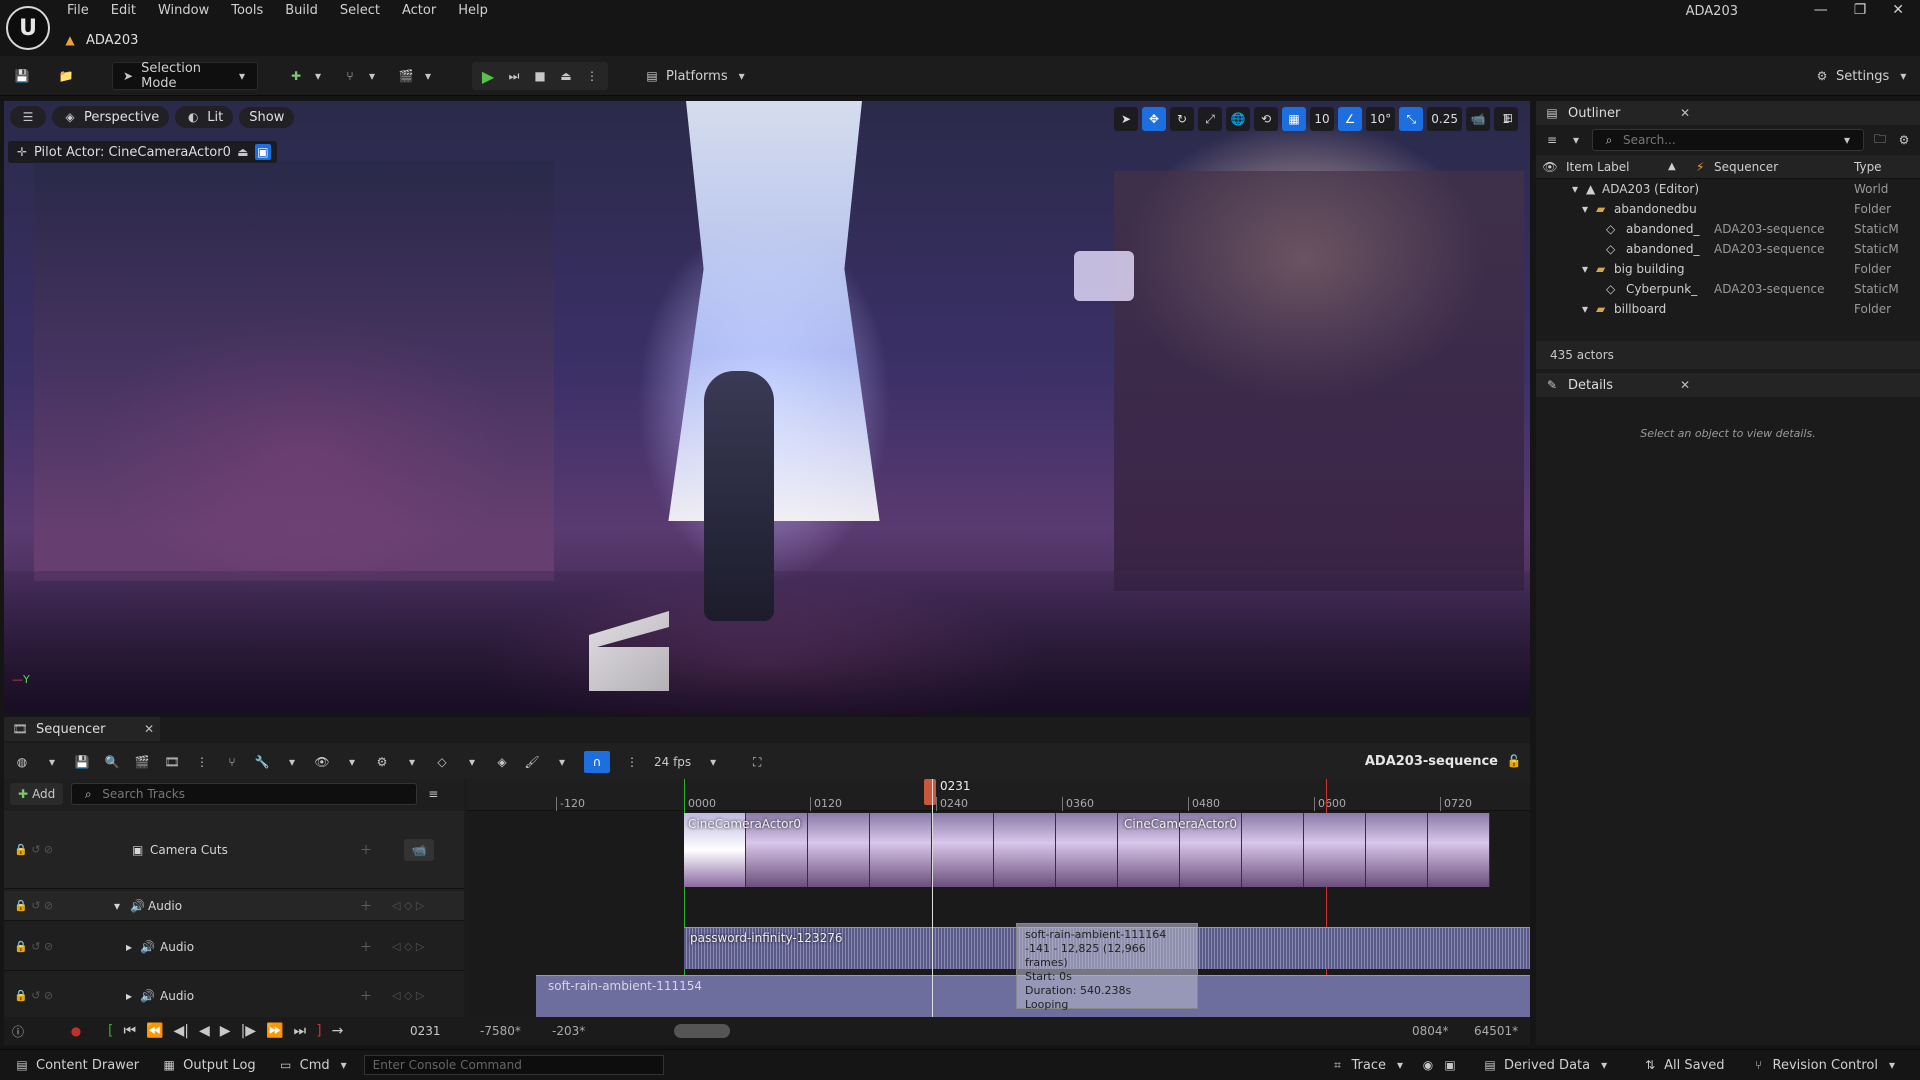 This screenshot has height=1080, width=1920. Describe the element at coordinates (1728, 113) in the screenshot. I see `tab-outliner: ▤ Outliner ✕` at that location.